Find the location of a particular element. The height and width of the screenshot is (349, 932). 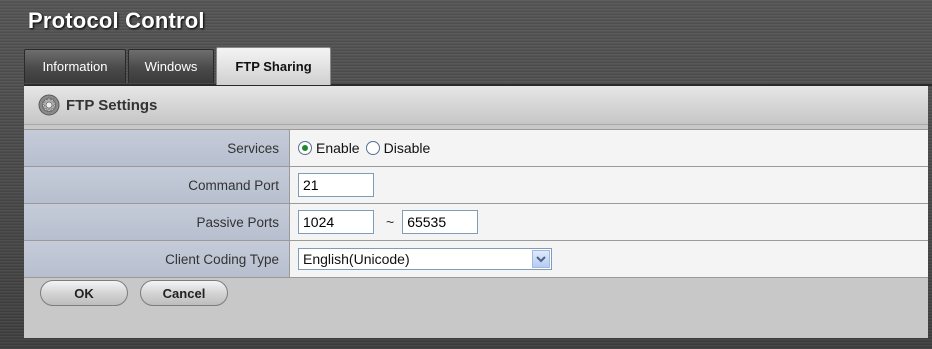

section-title: FTP Settings is located at coordinates (112, 105).